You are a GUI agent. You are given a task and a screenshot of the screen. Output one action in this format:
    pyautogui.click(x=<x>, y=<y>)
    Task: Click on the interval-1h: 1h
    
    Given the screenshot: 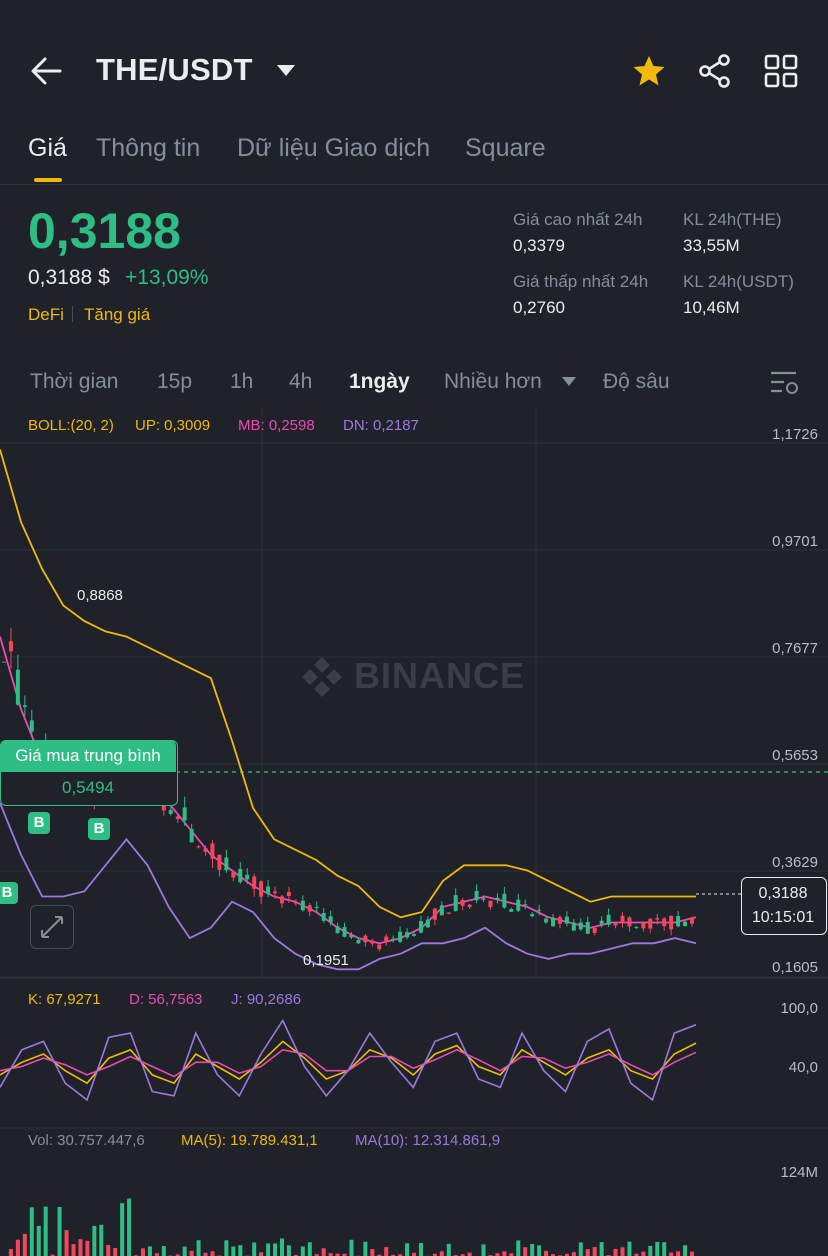 What is the action you would take?
    pyautogui.click(x=241, y=382)
    